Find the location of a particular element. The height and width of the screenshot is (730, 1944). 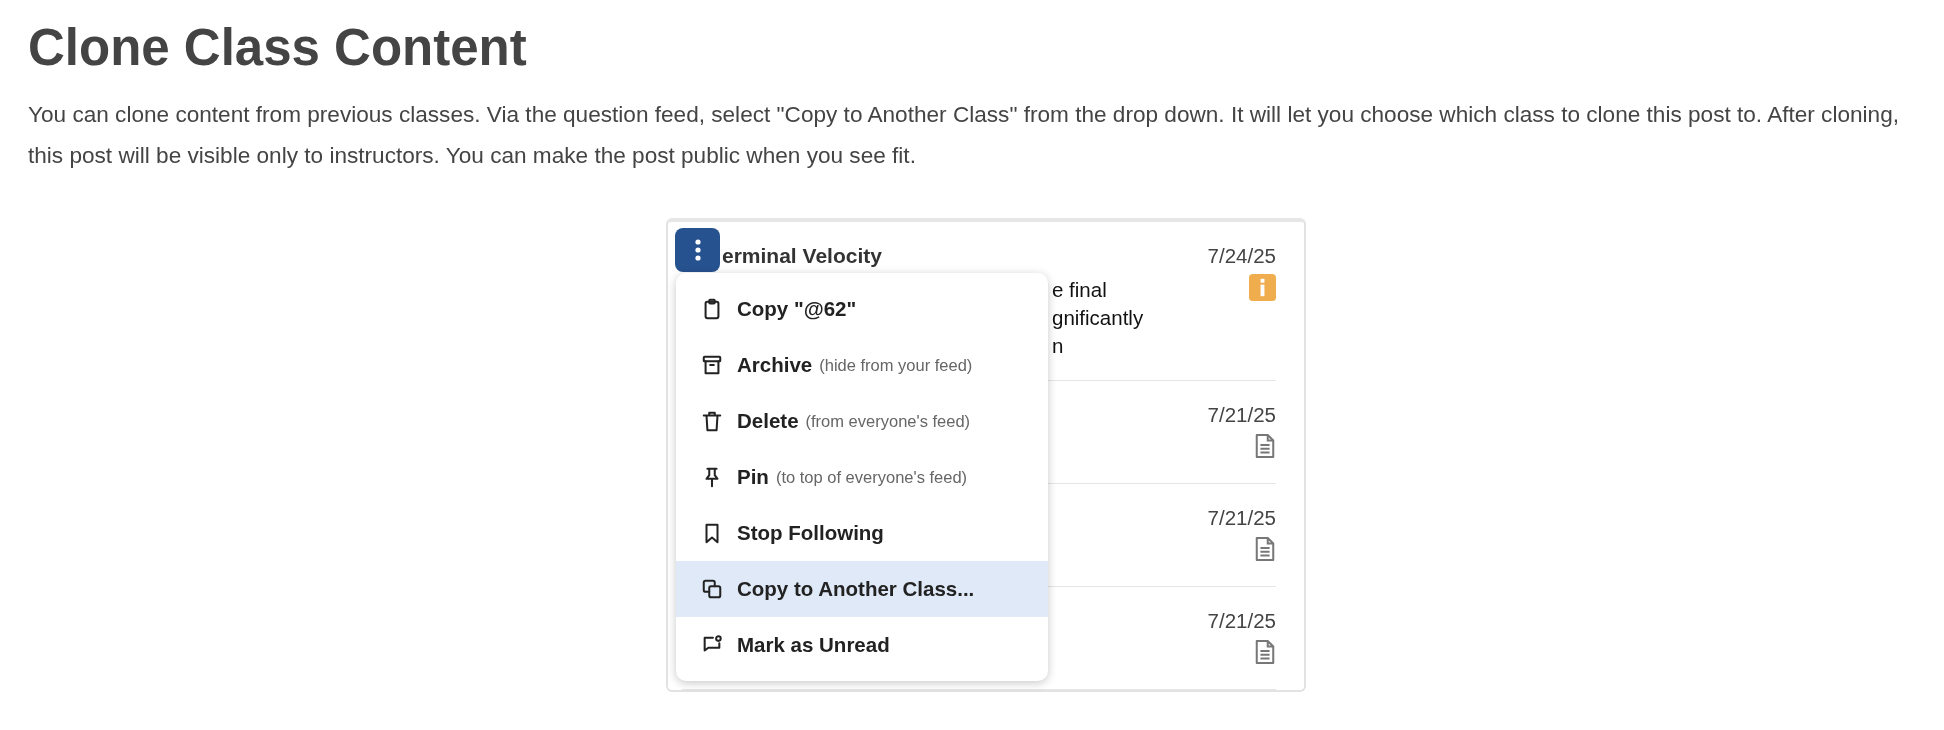

description-paragraph: You can clone content from previous classes. Via the question feed, select "Copy to Another Class" from the drop down. It will let you choose which class to clone this post to. After cloning, this post will be visible only to instructors. You can make the post public when you see fit. is located at coordinates (964, 135).